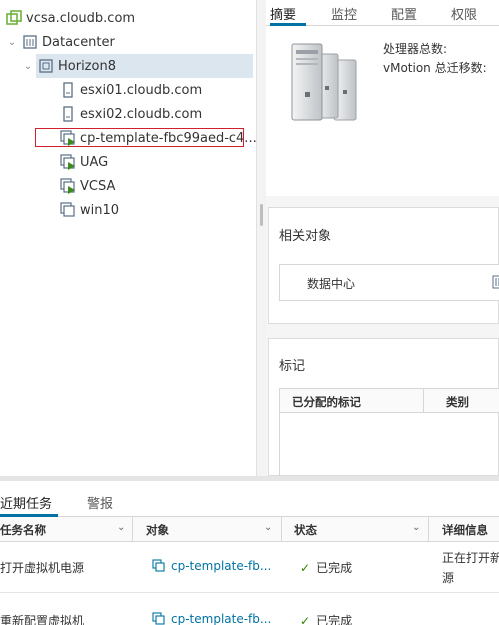 Image resolution: width=499 pixels, height=625 pixels. I want to click on table-row: 重新配置虚拟机 cp-template-fb... ✓ 已完成, so click(249, 609).